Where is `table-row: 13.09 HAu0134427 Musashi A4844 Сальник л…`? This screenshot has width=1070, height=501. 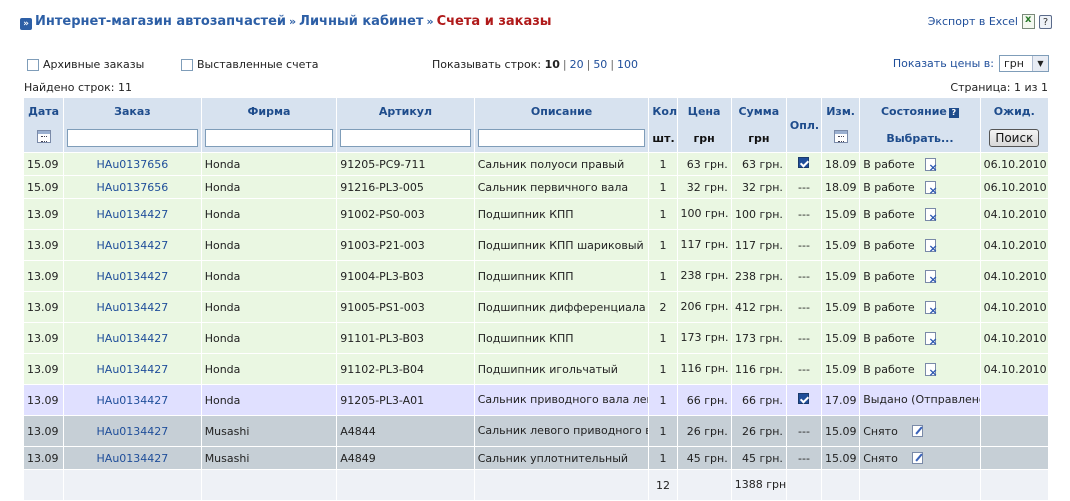
table-row: 13.09 HAu0134427 Musashi A4844 Сальник л… is located at coordinates (536, 431).